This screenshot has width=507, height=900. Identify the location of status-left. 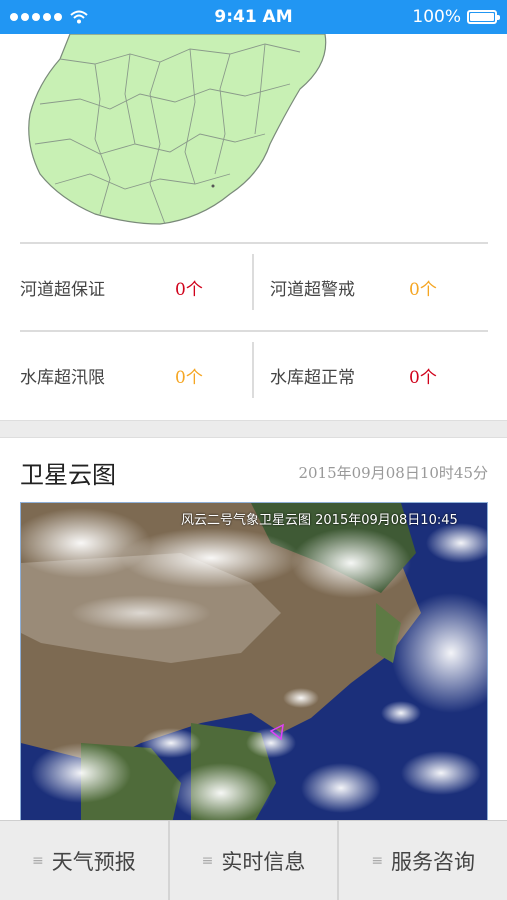
(49, 17).